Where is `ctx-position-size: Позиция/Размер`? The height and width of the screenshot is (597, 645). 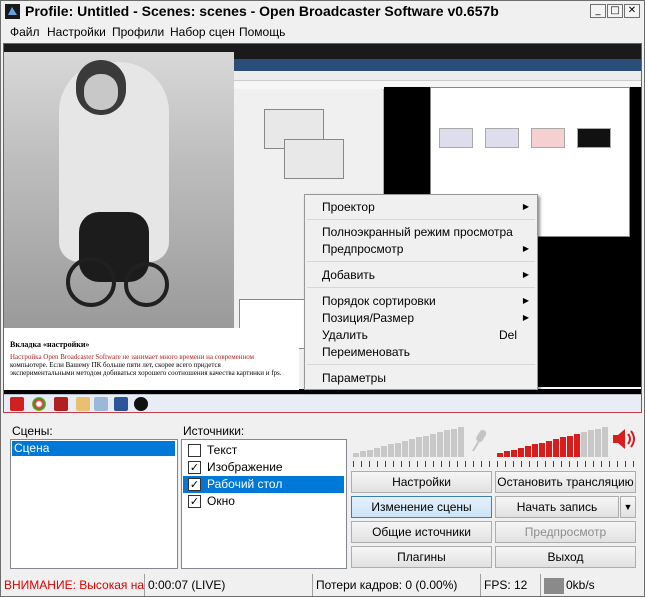 ctx-position-size: Позиция/Размер is located at coordinates (368, 318).